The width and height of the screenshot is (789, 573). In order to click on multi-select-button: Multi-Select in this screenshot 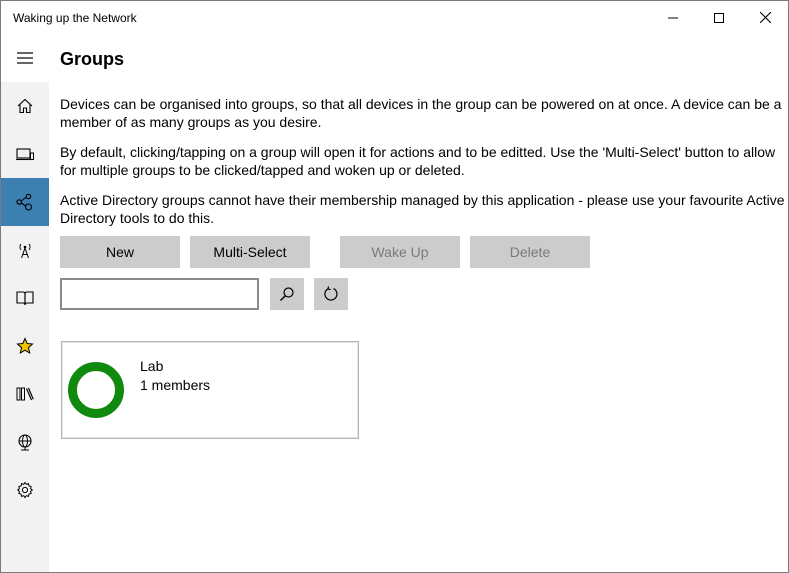, I will do `click(250, 252)`.